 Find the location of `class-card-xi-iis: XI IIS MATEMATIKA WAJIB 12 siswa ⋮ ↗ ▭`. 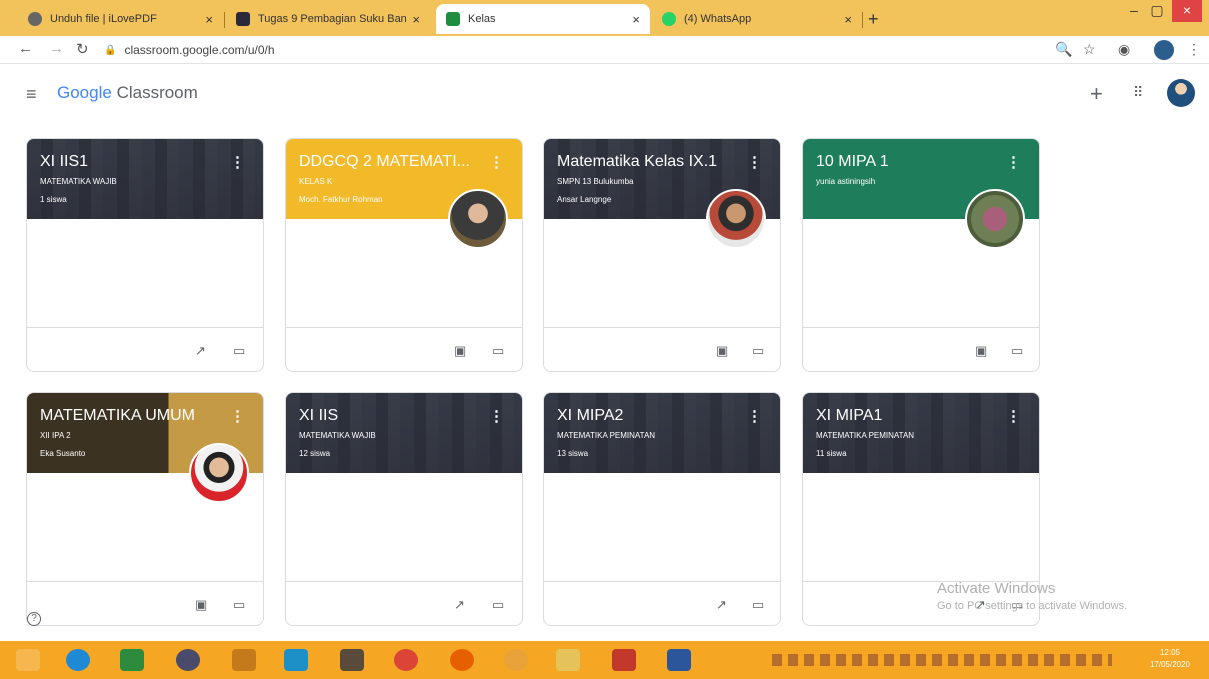

class-card-xi-iis: XI IIS MATEMATIKA WAJIB 12 siswa ⋮ ↗ ▭ is located at coordinates (404, 509).